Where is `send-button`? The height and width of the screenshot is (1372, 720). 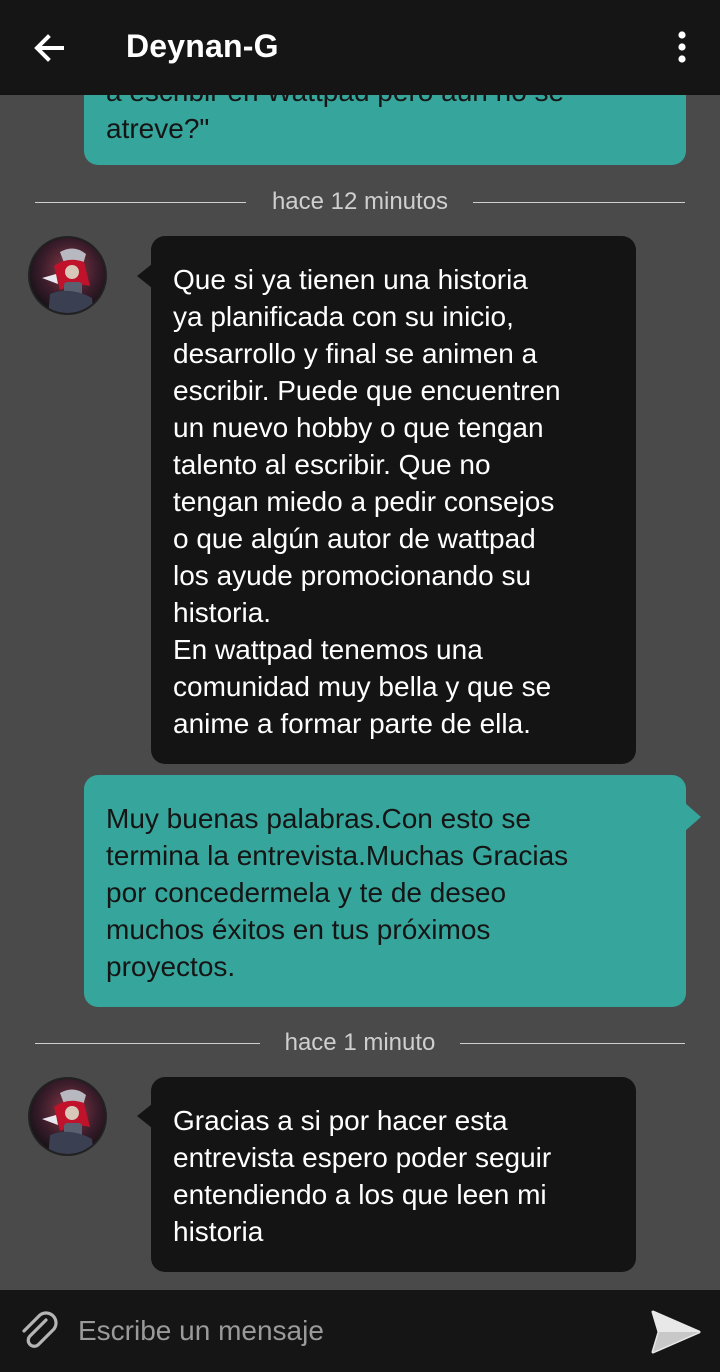 send-button is located at coordinates (676, 1332).